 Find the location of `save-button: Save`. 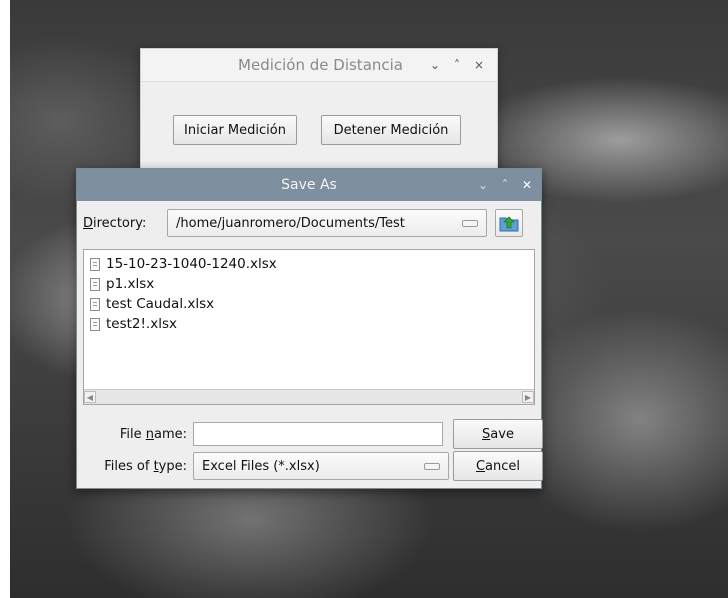

save-button: Save is located at coordinates (498, 434).